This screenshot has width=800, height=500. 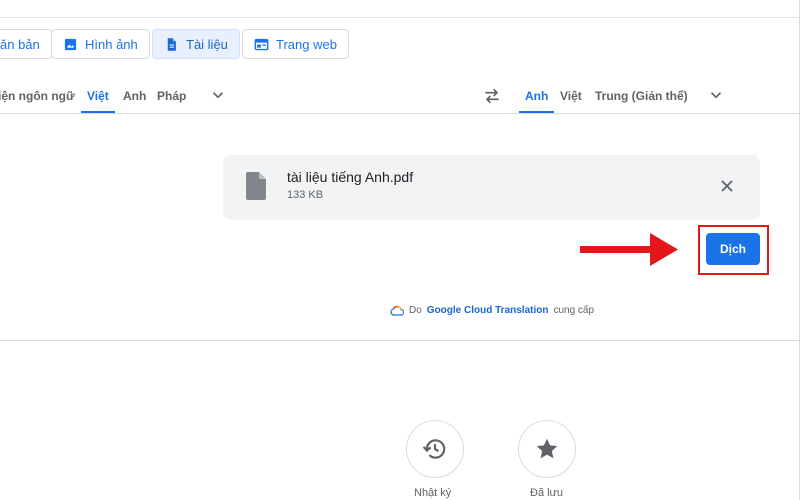 I want to click on saved-button, so click(x=547, y=449).